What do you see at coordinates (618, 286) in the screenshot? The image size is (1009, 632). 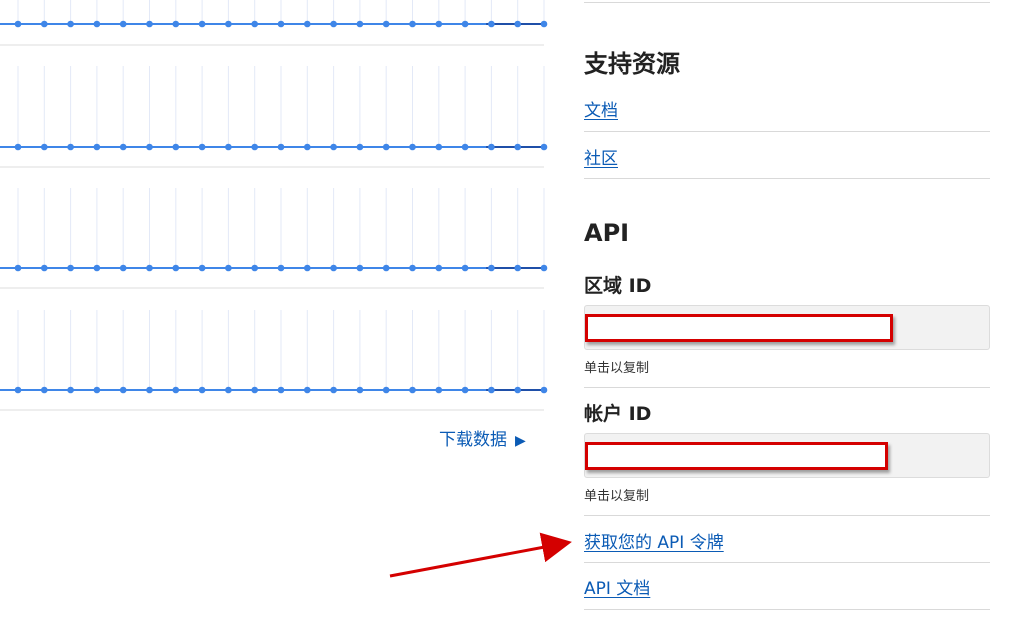 I see `region-id-label: 区域 ID` at bounding box center [618, 286].